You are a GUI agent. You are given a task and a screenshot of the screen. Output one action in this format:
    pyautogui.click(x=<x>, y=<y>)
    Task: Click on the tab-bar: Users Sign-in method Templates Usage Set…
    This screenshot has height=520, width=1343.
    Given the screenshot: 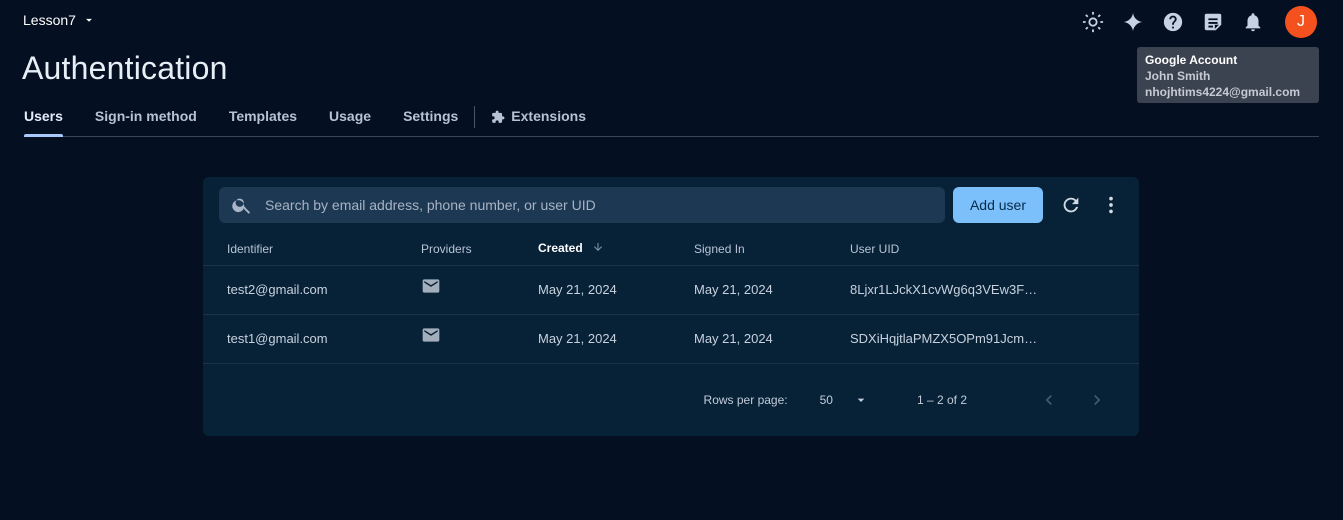 What is the action you would take?
    pyautogui.click(x=671, y=117)
    